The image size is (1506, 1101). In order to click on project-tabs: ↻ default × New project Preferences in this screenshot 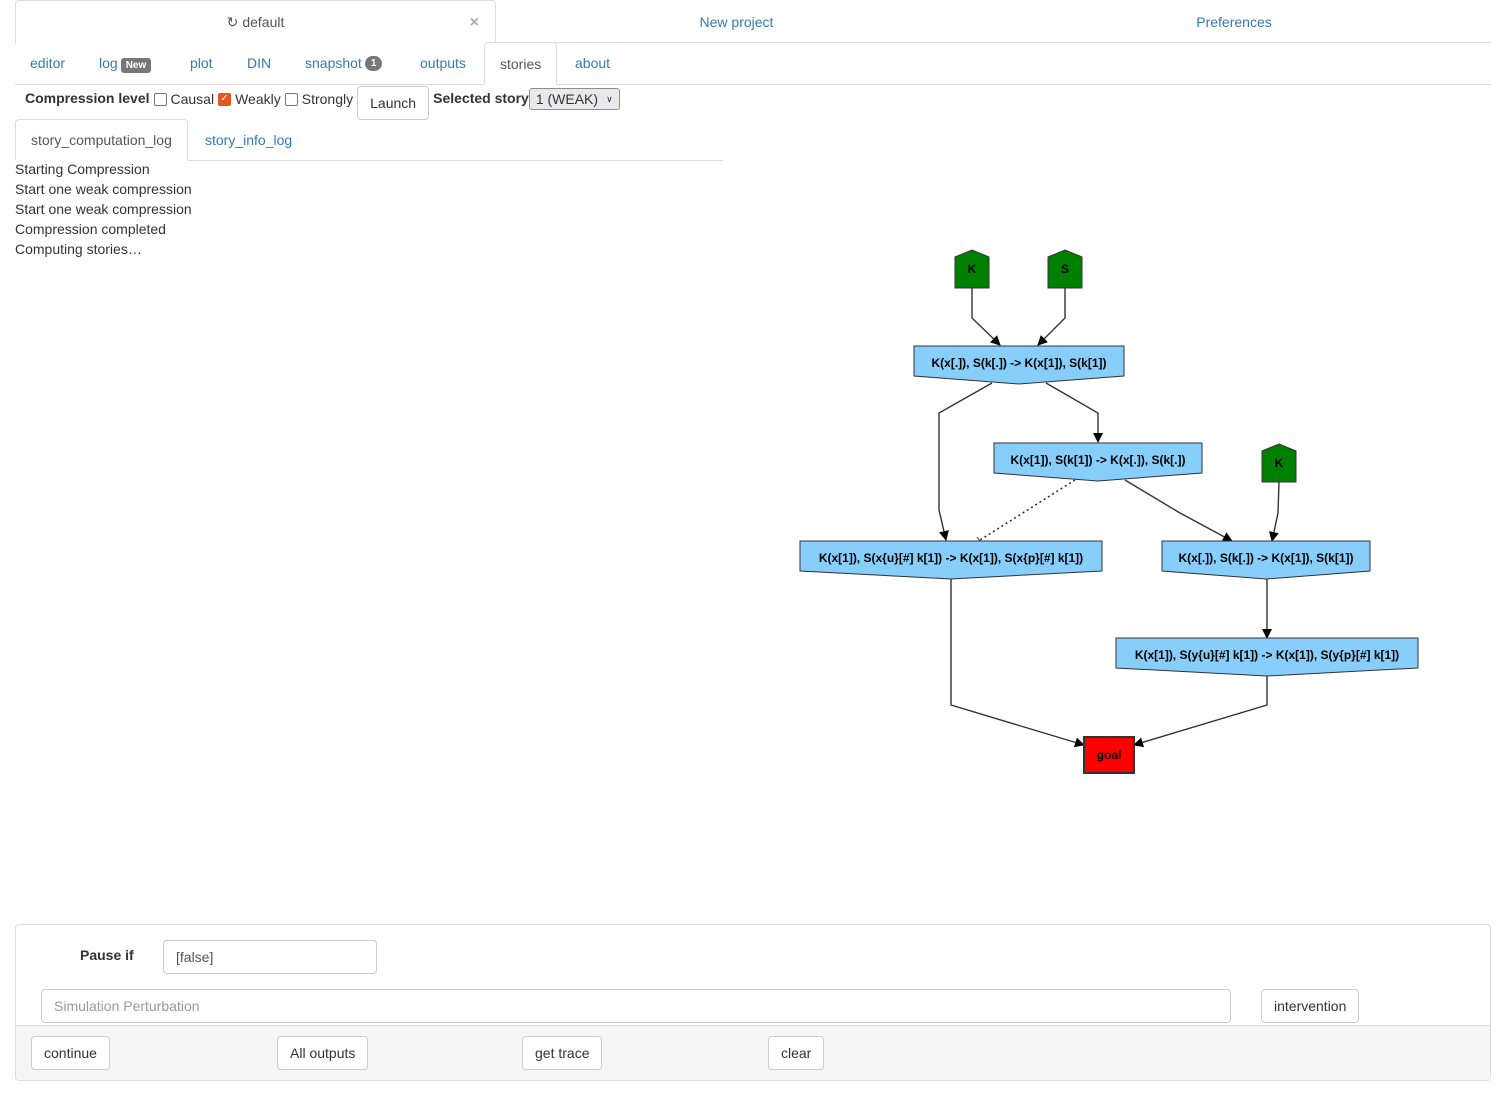, I will do `click(753, 22)`.